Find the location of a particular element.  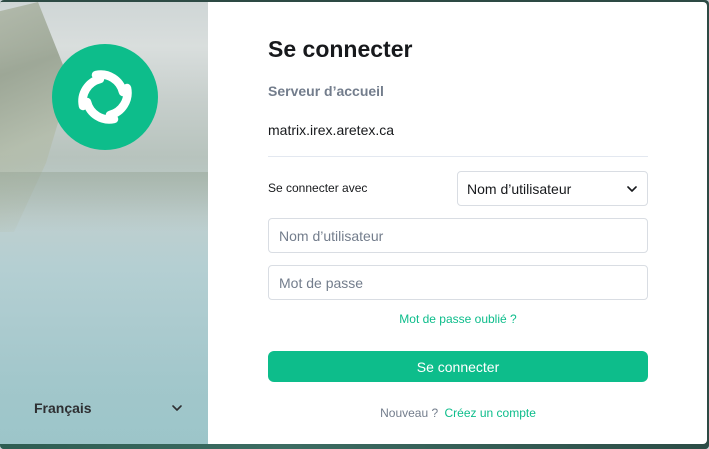

homeserver-value: matrix.irex.aretex.ca is located at coordinates (331, 130).